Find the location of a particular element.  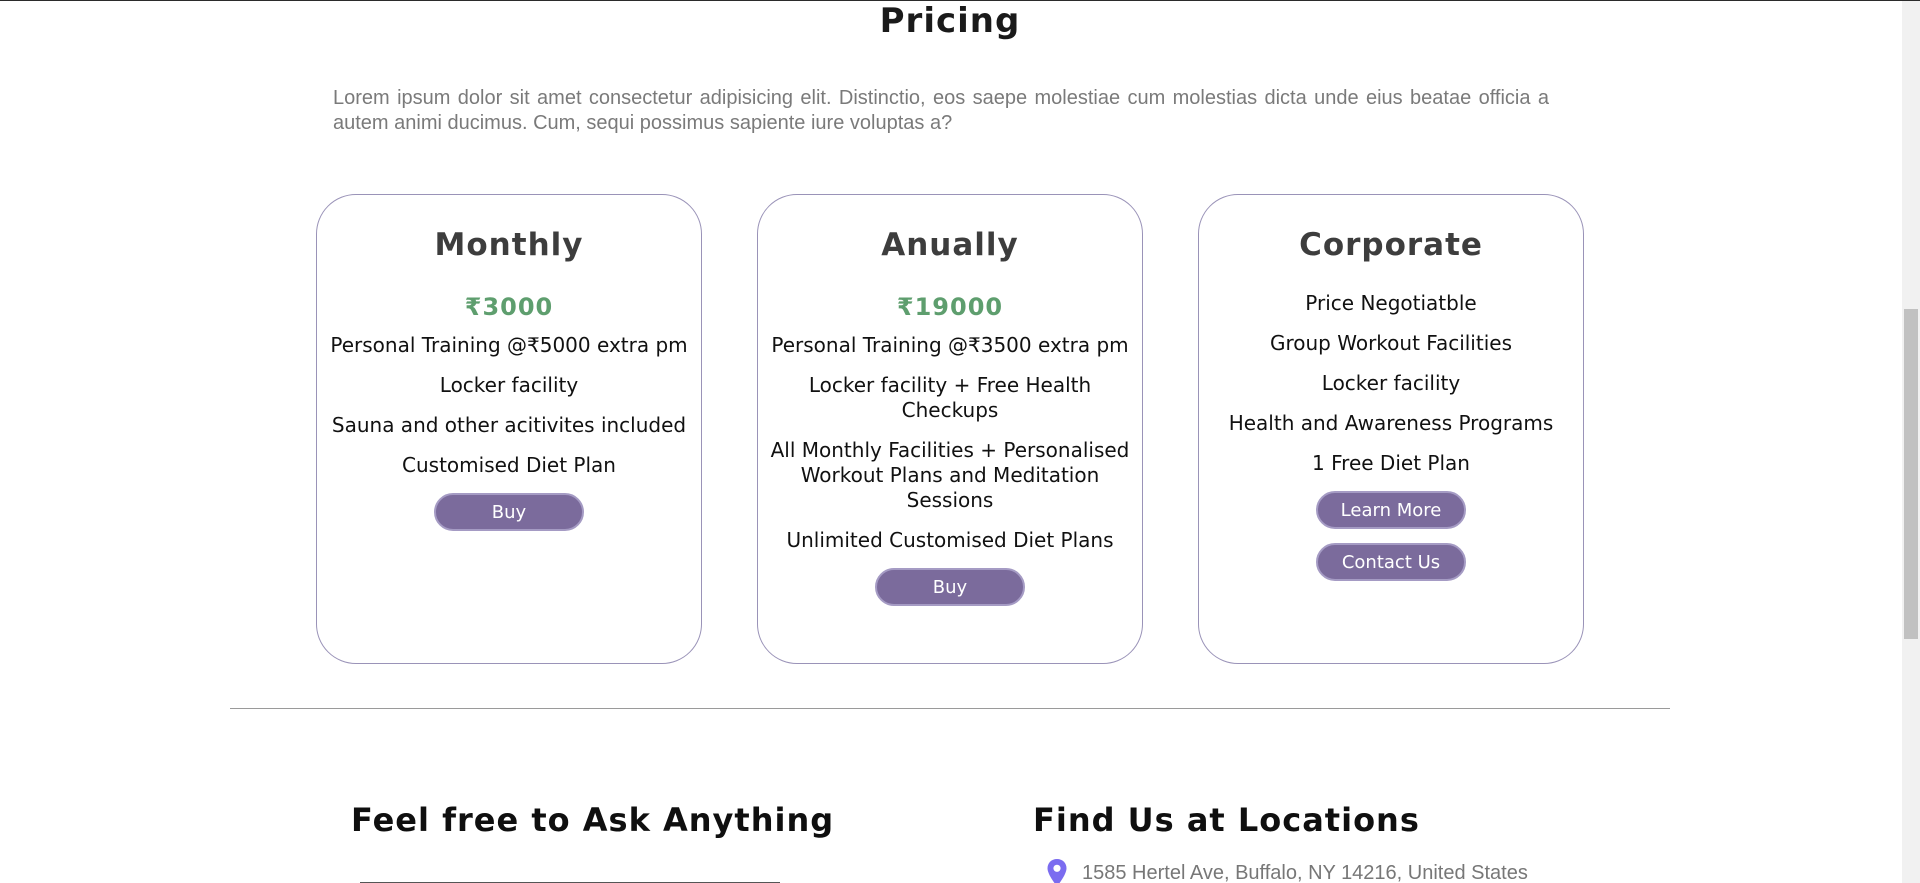

plan-name: Anually is located at coordinates (950, 245).